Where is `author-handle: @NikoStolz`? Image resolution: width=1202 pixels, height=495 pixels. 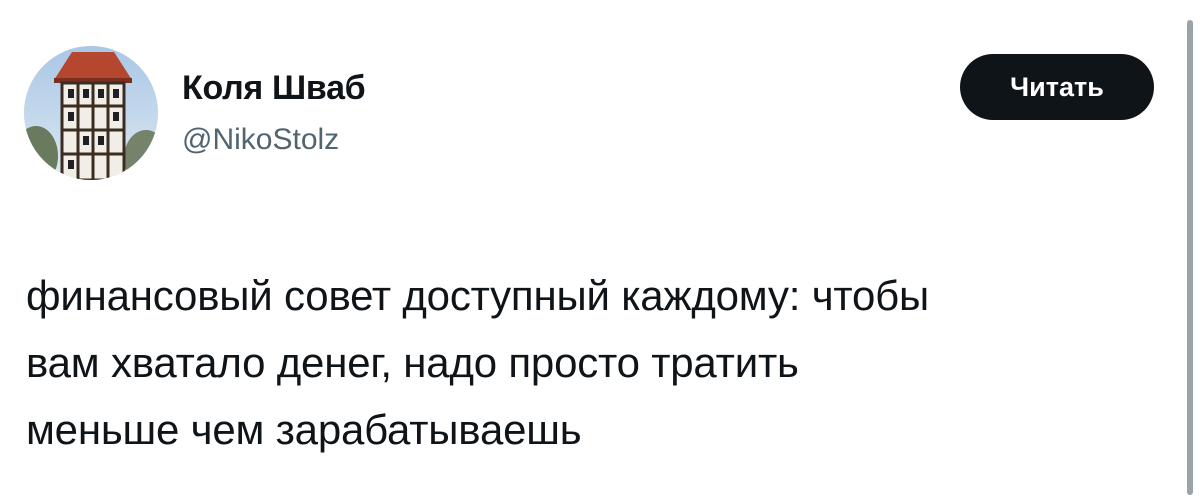
author-handle: @NikoStolz is located at coordinates (260, 140).